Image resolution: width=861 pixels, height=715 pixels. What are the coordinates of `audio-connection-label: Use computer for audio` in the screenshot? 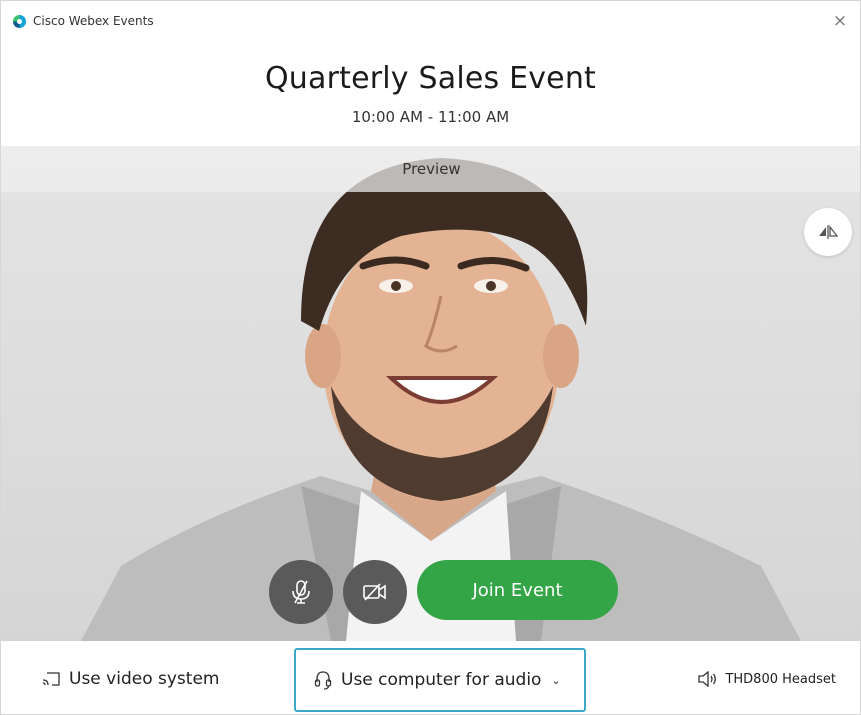 It's located at (441, 680).